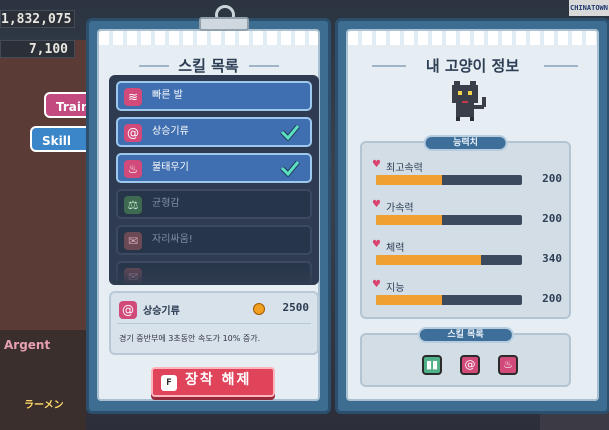 Image resolution: width=609 pixels, height=430 pixels. I want to click on stat-label: 체력, so click(395, 248).